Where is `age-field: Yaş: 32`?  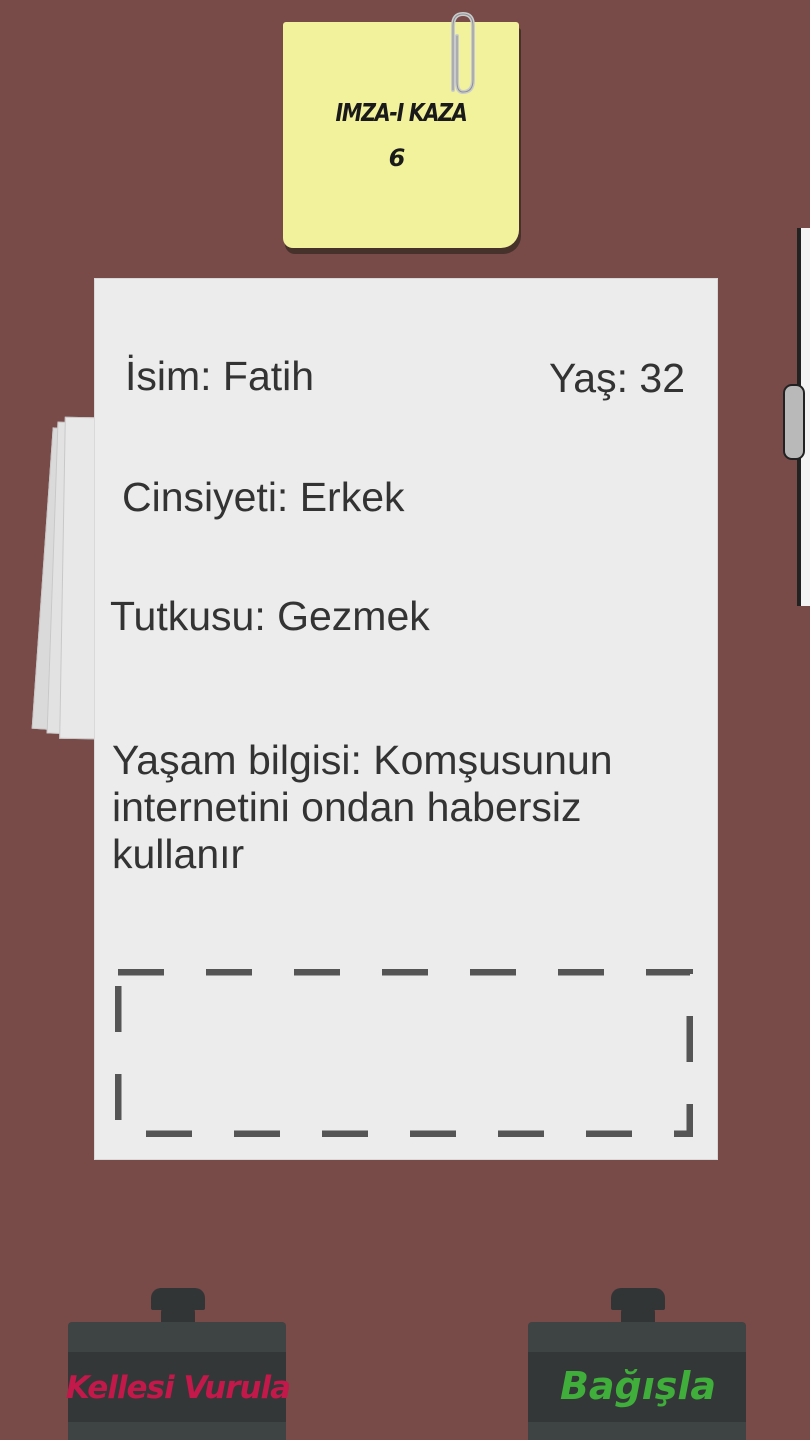 age-field: Yaş: 32 is located at coordinates (617, 378).